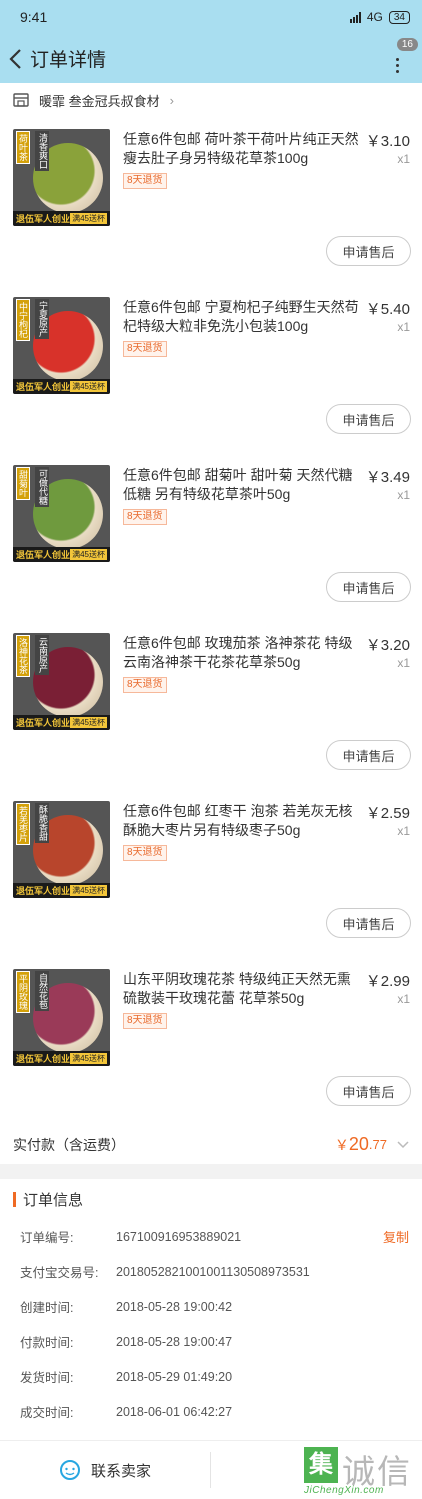 Image resolution: width=422 pixels, height=1499 pixels. I want to click on heading-accent, so click(14, 1199).